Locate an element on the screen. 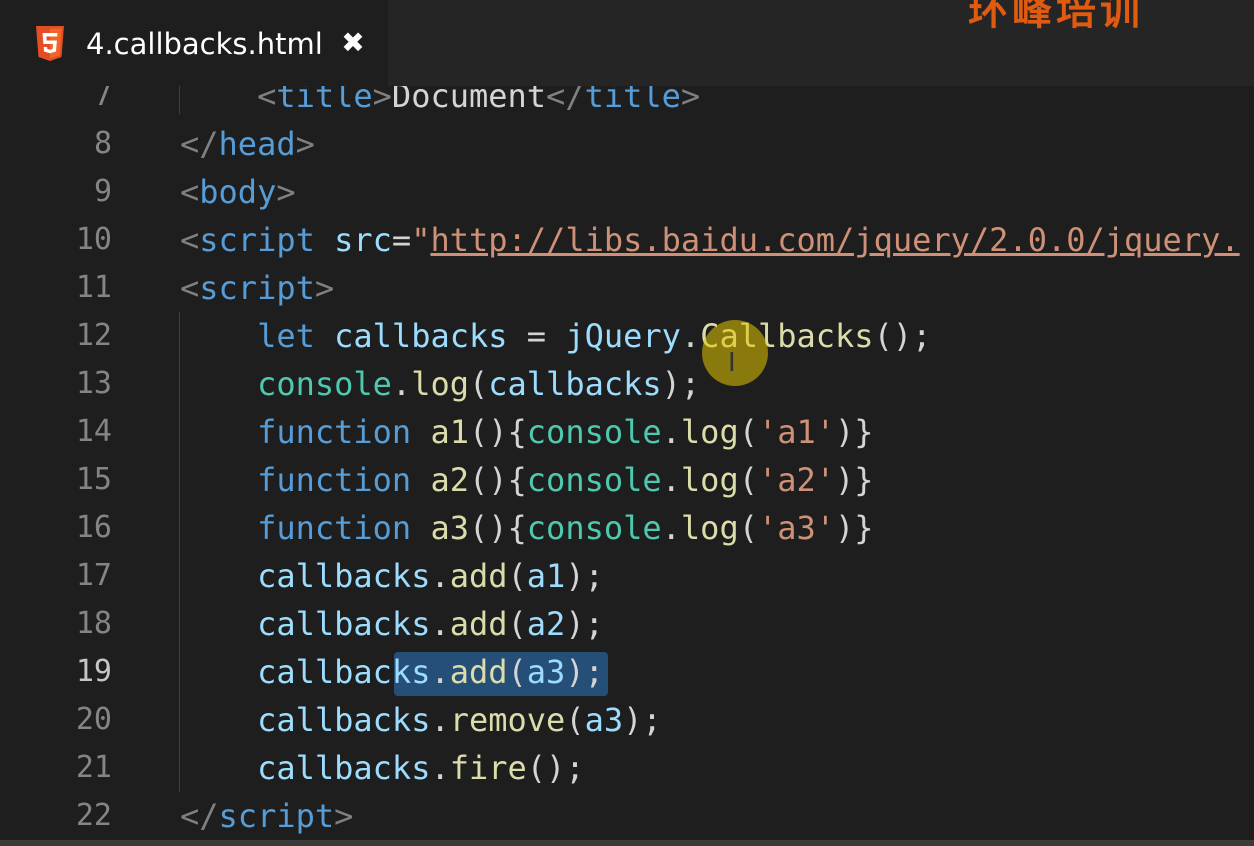  code-token-fn: a3 is located at coordinates (449, 528).